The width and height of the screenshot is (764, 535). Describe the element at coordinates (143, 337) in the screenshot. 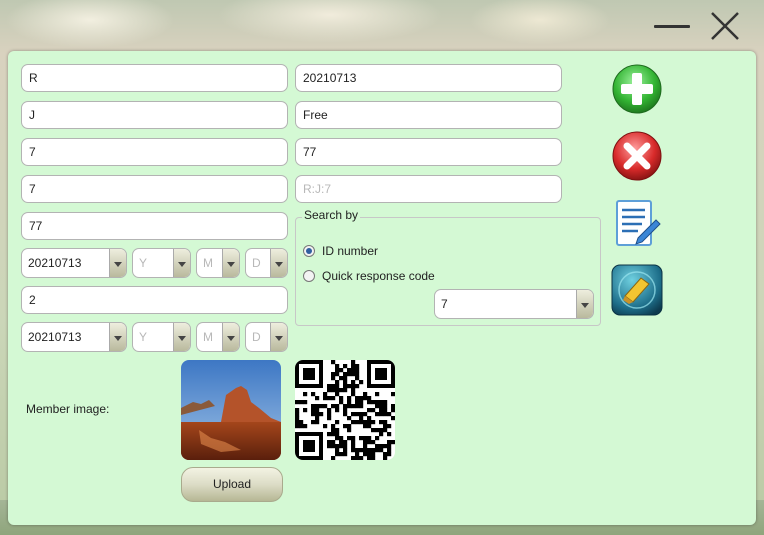

I see `year-select-2-value: Y` at that location.